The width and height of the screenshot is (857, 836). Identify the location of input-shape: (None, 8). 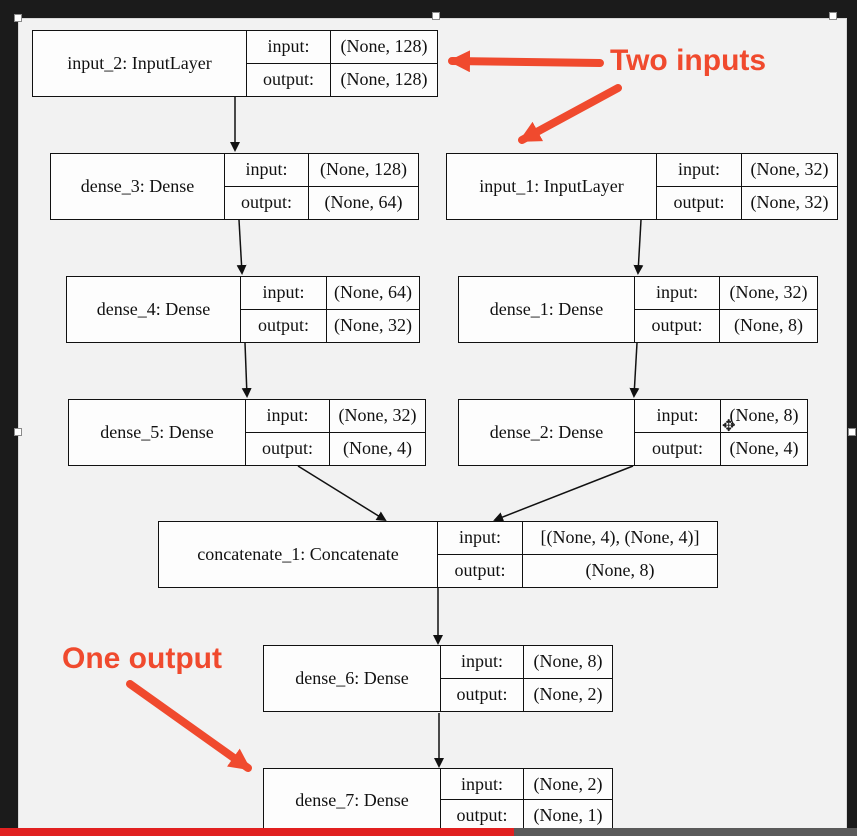
(568, 662).